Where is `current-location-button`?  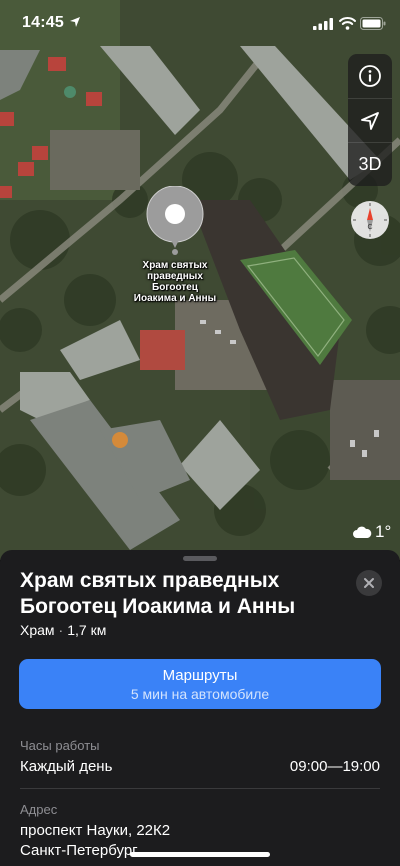 current-location-button is located at coordinates (370, 120).